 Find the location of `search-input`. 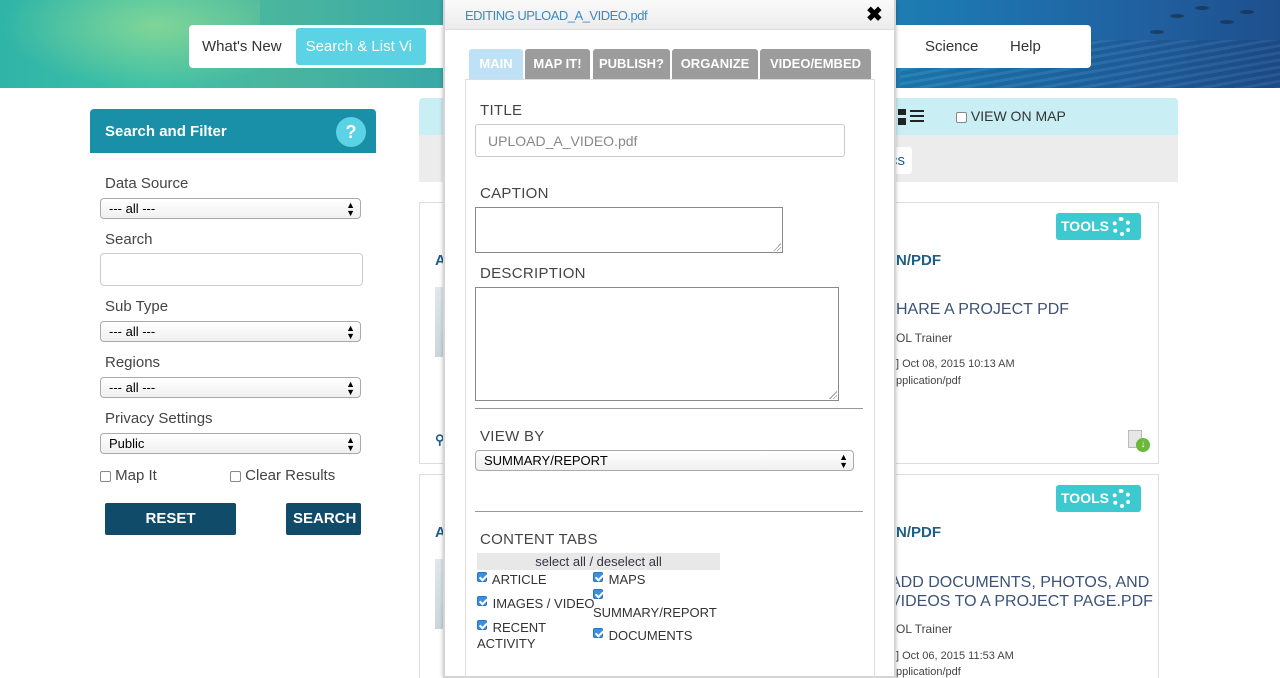

search-input is located at coordinates (231, 269).